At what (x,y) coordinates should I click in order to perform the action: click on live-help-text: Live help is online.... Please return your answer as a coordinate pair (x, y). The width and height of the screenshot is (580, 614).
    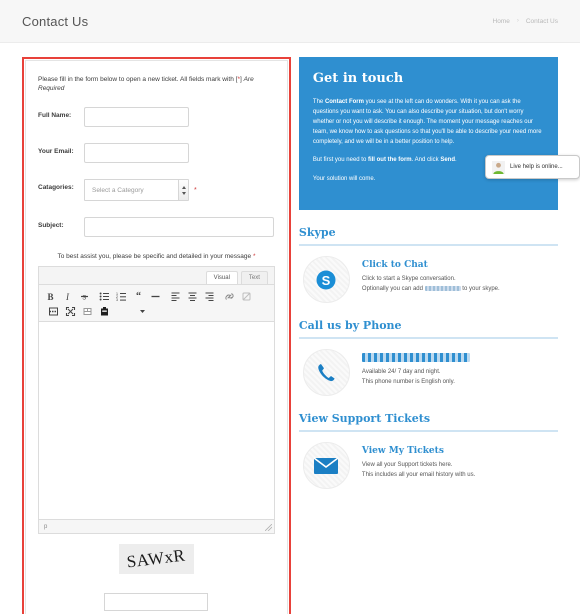
    Looking at the image, I should click on (536, 167).